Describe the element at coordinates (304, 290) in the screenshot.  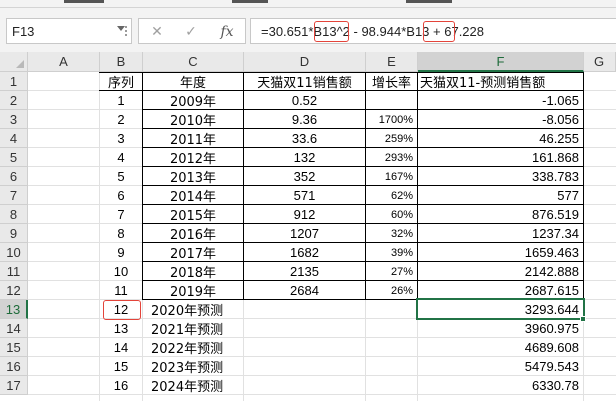
I see `cell-sales: 2684` at that location.